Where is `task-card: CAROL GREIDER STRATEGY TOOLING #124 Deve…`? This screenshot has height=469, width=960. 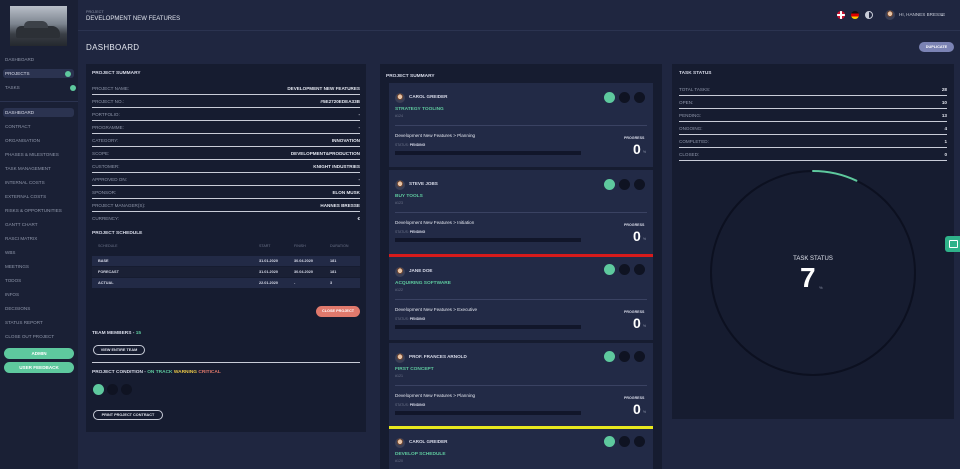 task-card: CAROL GREIDER STRATEGY TOOLING #124 Deve… is located at coordinates (521, 125).